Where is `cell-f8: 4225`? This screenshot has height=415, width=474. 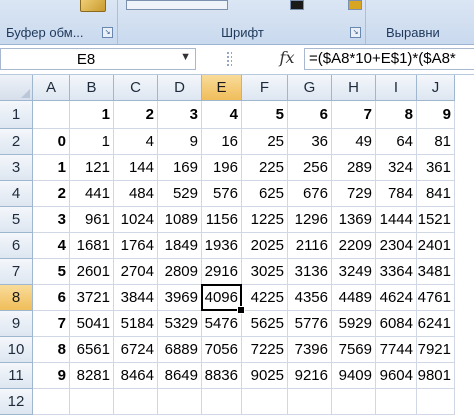
cell-f8: 4225 is located at coordinates (265, 298).